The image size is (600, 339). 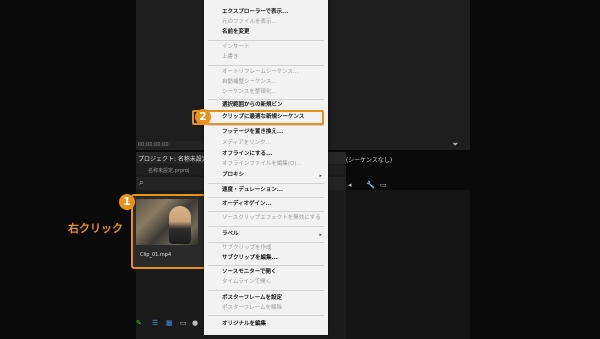 I want to click on filter-icon: ⏷, so click(x=455, y=145).